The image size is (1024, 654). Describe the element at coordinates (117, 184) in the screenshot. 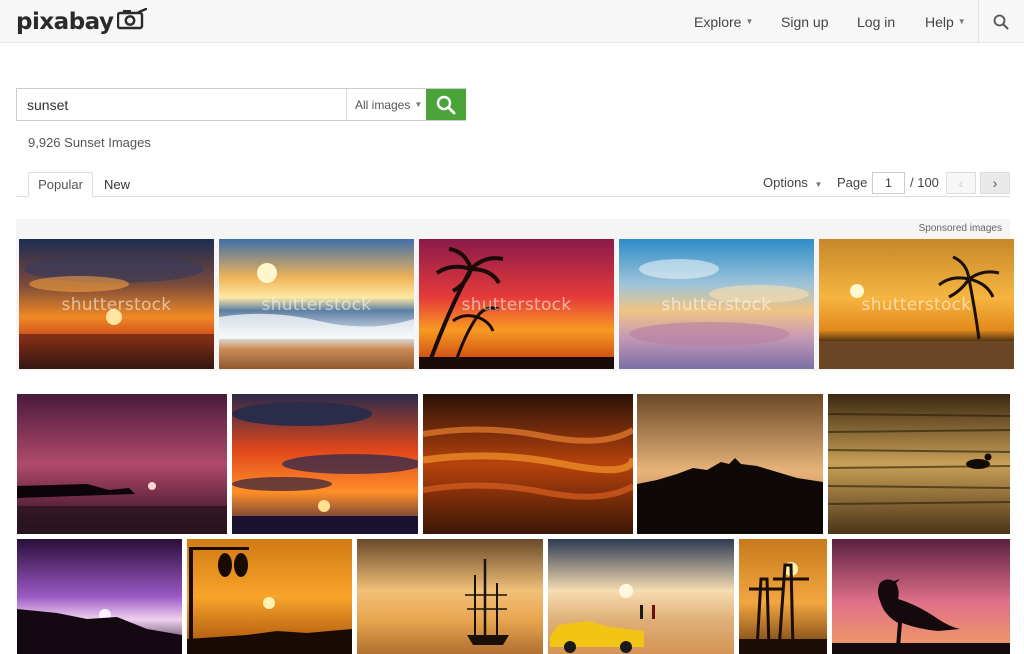

I see `tab-new: New` at that location.